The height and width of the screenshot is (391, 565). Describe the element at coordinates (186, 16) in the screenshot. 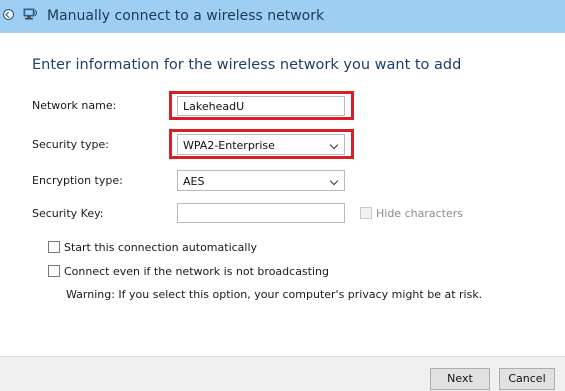

I see `window-title: Manually connect to a wireless network` at that location.